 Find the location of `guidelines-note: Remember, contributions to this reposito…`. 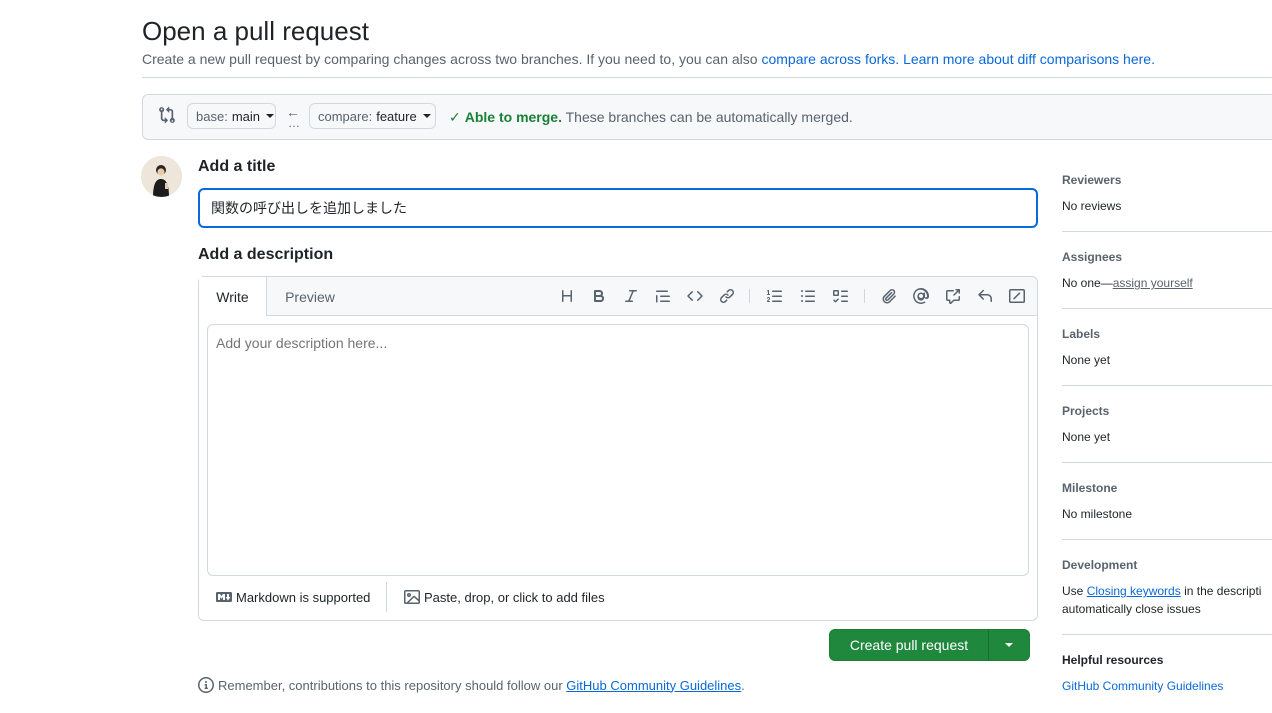

guidelines-note: Remember, contributions to this reposito… is located at coordinates (471, 685).